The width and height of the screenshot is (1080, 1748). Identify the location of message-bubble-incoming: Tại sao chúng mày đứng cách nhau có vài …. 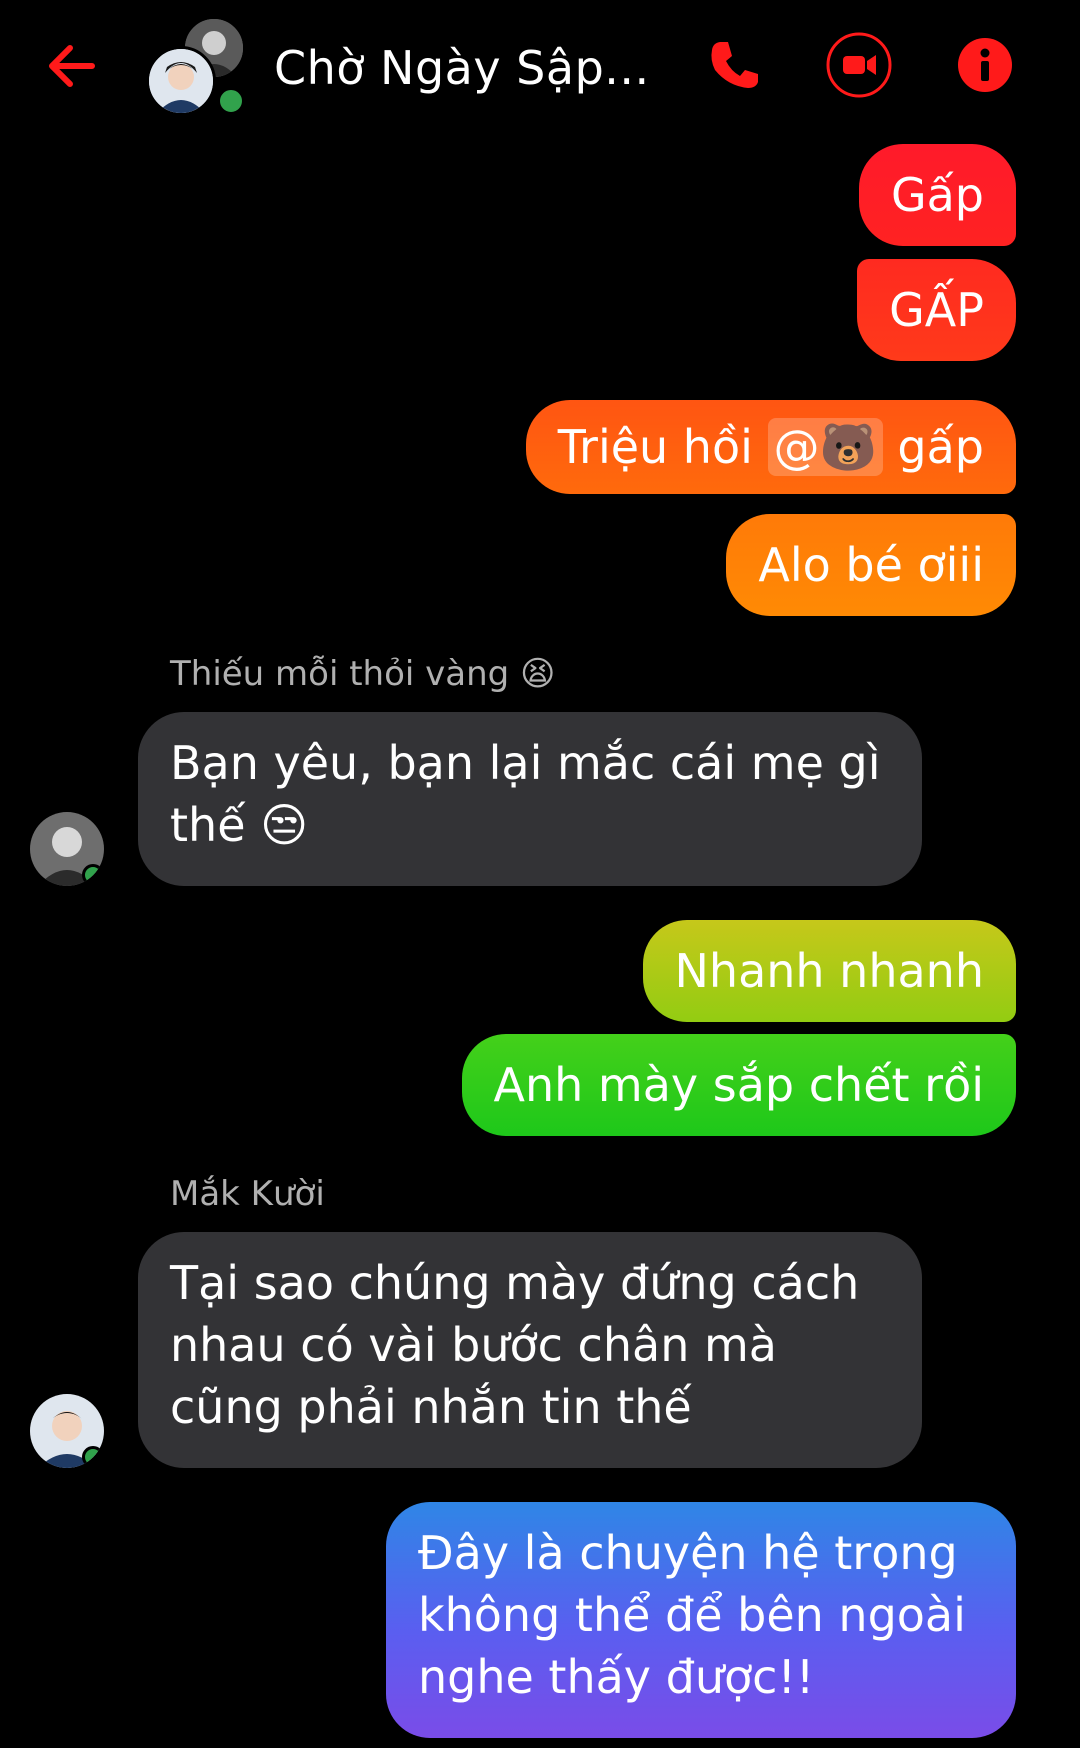
(530, 1350).